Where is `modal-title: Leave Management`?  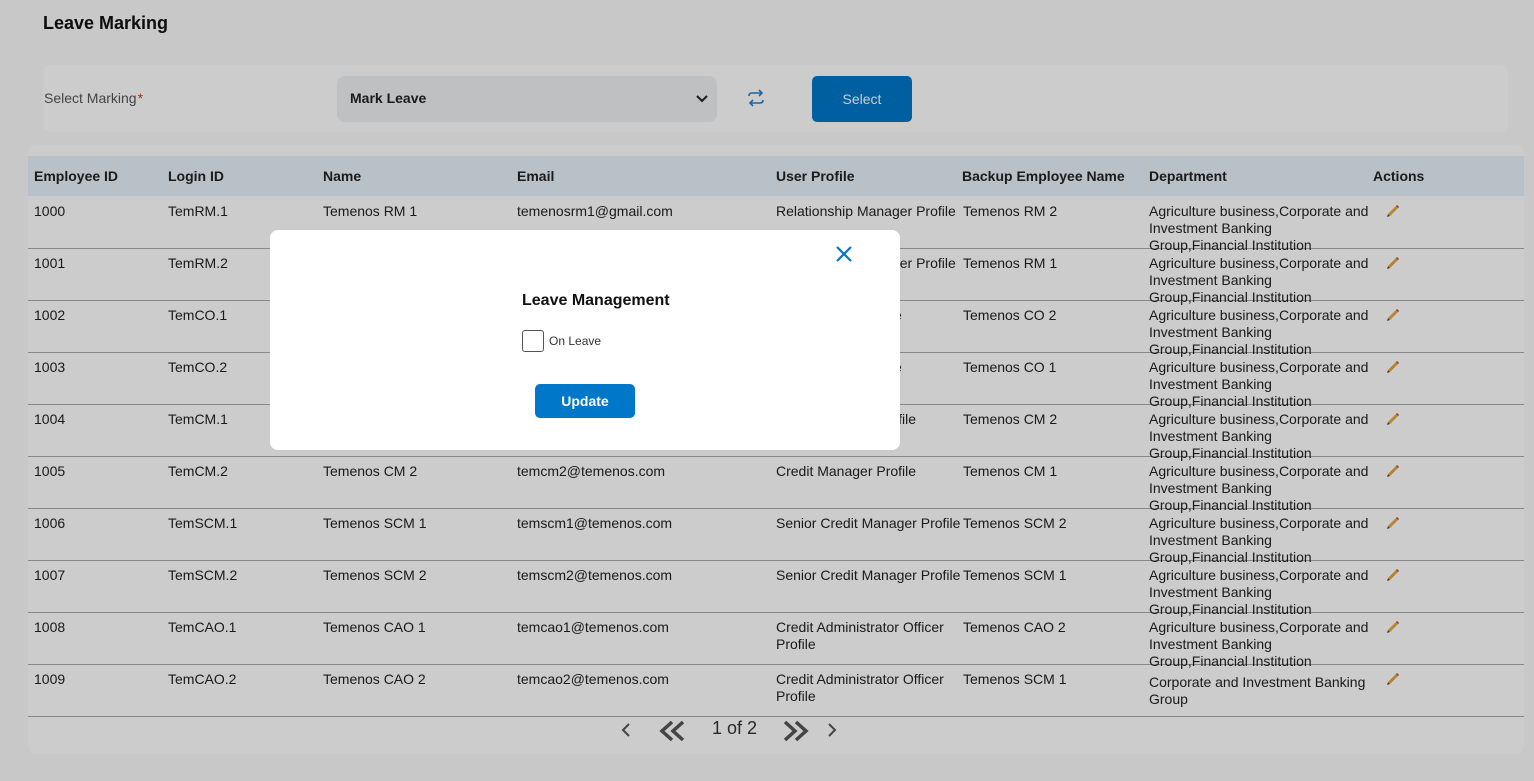 modal-title: Leave Management is located at coordinates (596, 300).